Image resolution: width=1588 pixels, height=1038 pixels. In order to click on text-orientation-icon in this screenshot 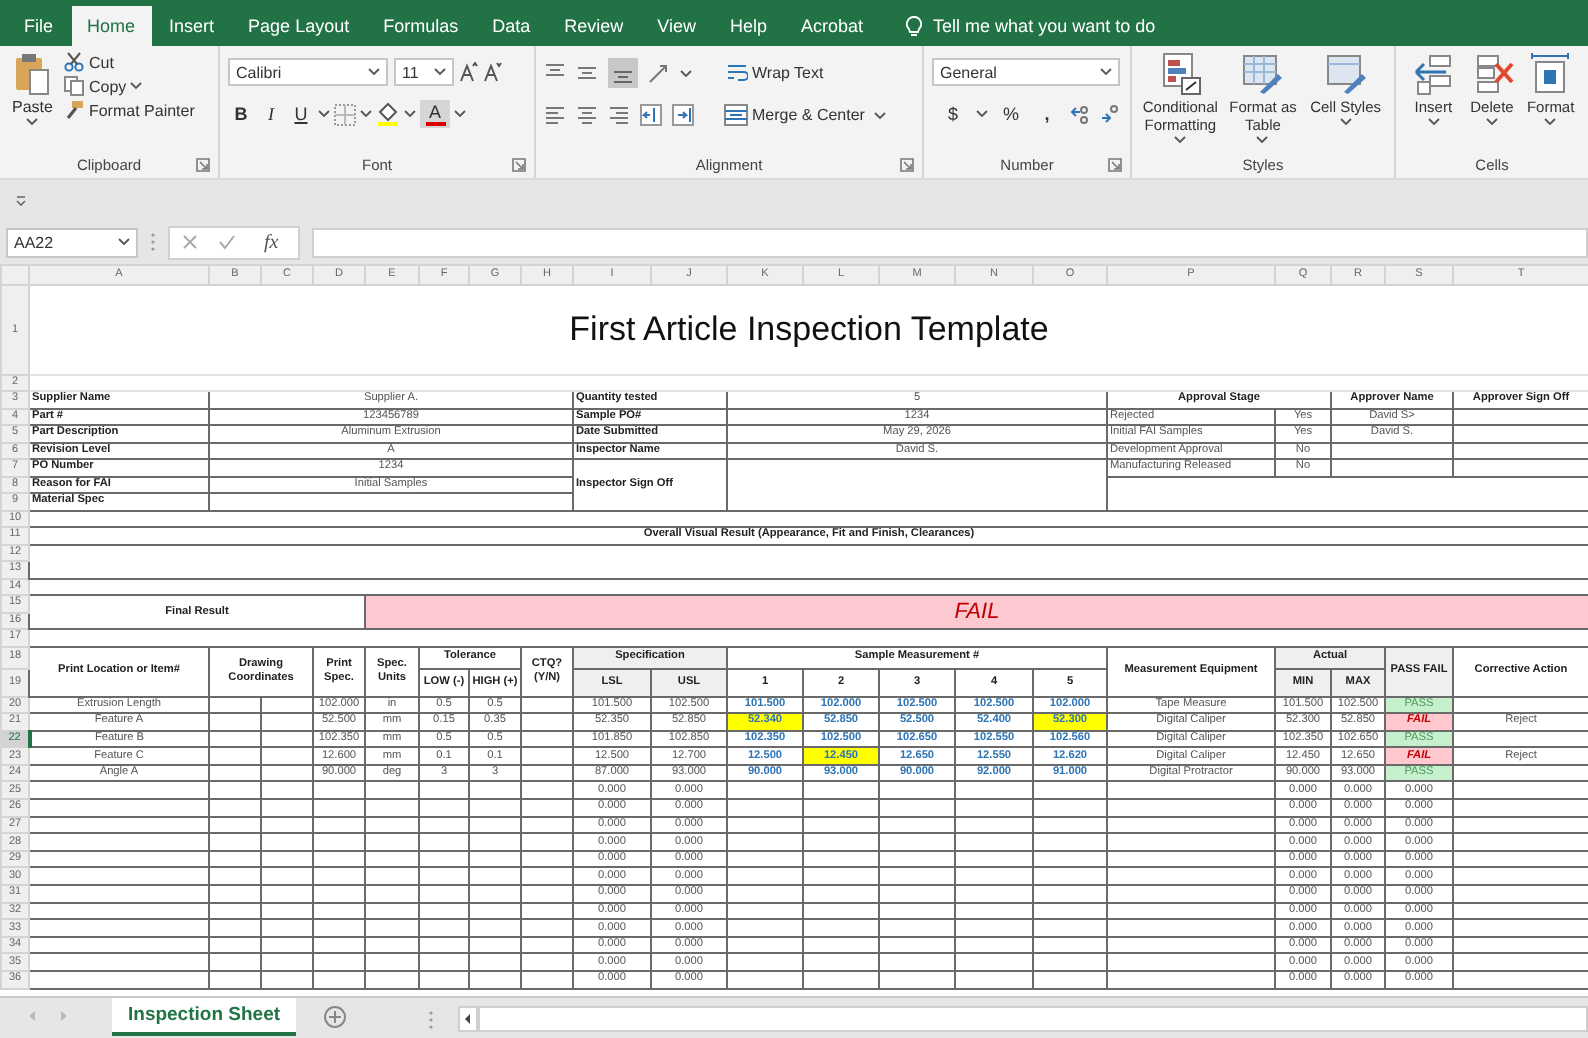, I will do `click(659, 73)`.